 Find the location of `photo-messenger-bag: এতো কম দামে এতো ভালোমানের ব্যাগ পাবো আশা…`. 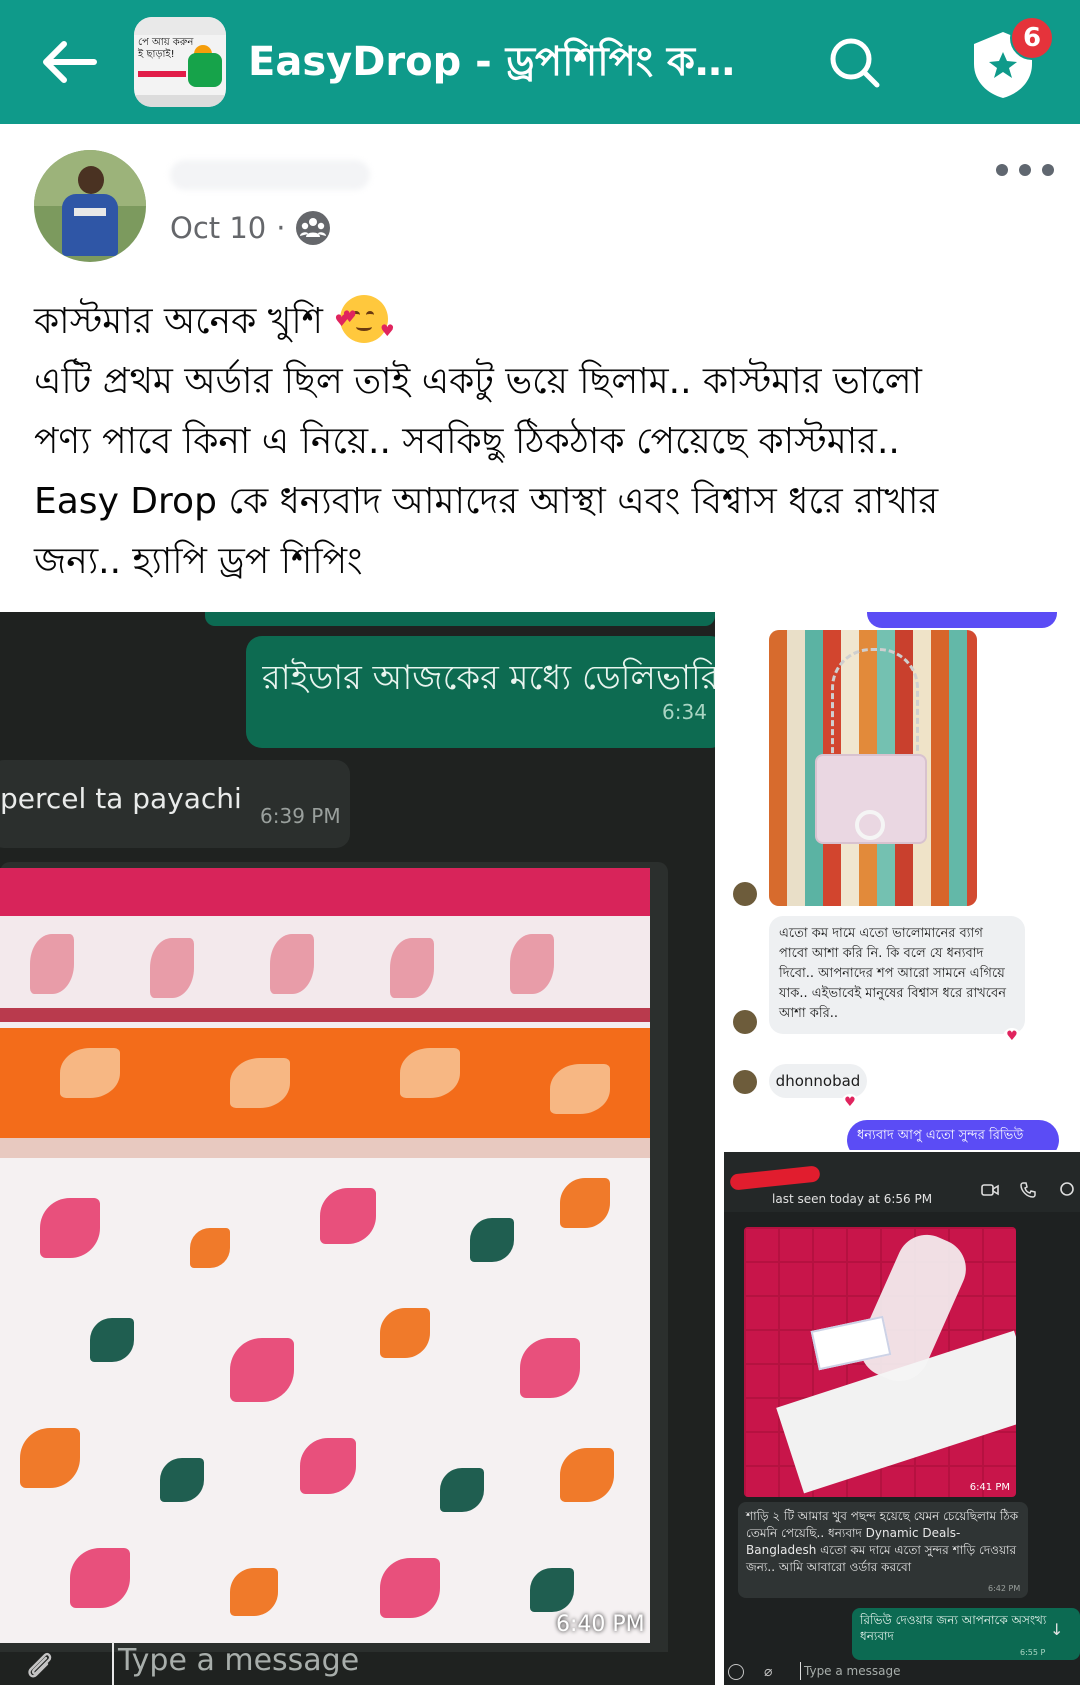

photo-messenger-bag: এতো কম দামে এতো ভালোমানের ব্যাগ পাবো আশা… is located at coordinates (899, 881).